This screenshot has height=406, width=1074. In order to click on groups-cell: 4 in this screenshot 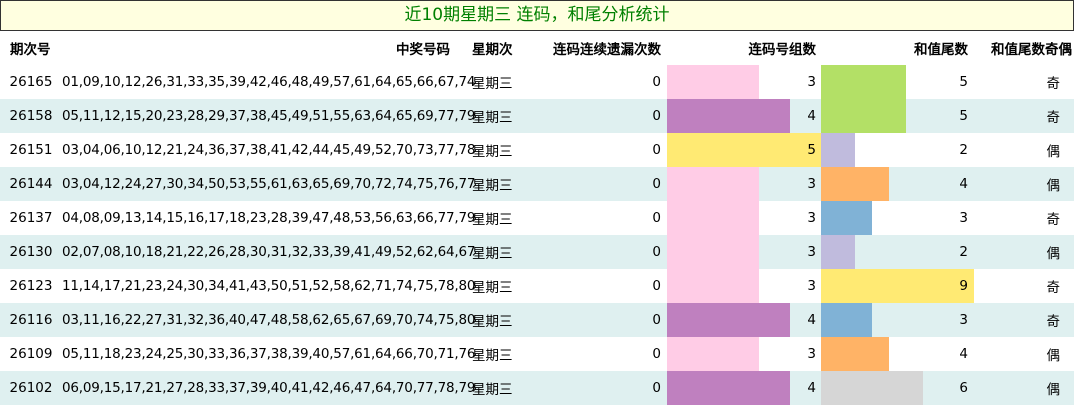, I will do `click(744, 116)`.